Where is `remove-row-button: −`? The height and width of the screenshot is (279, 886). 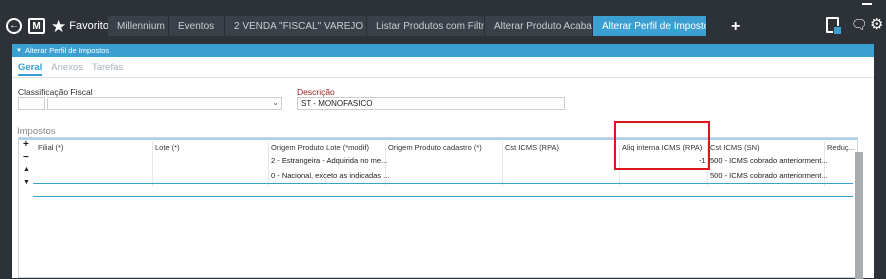
remove-row-button: − is located at coordinates (26, 157).